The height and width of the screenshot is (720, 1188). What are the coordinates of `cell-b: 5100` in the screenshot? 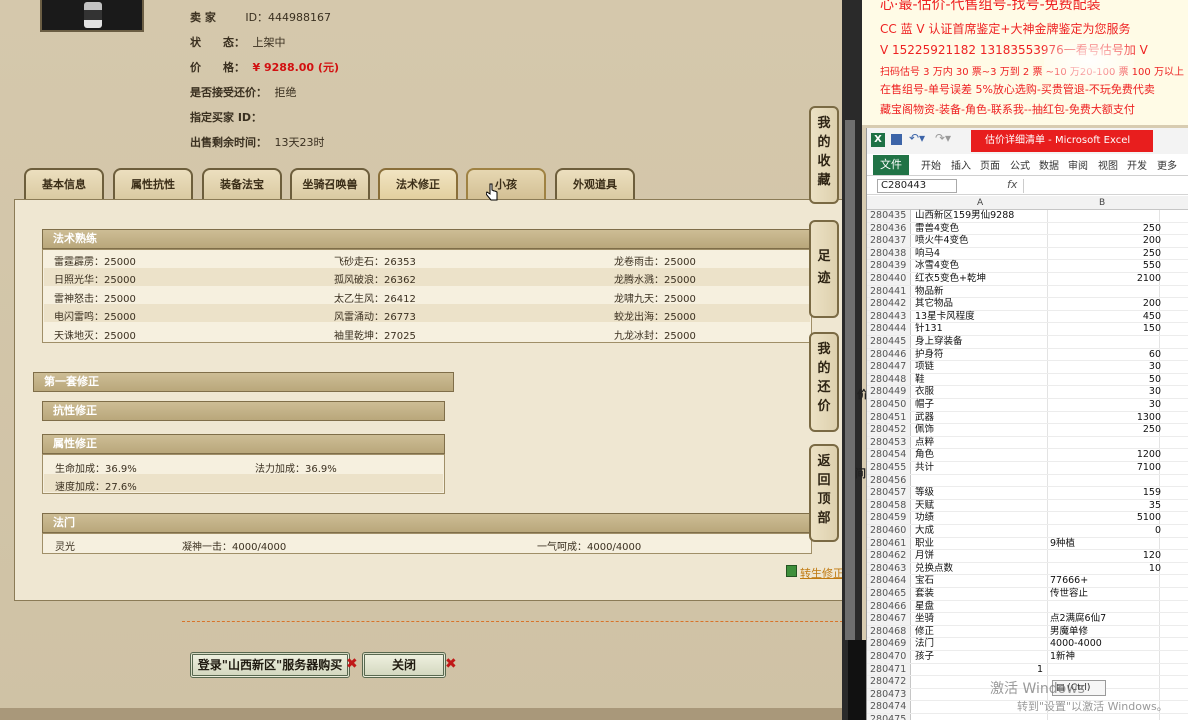 It's located at (1149, 518).